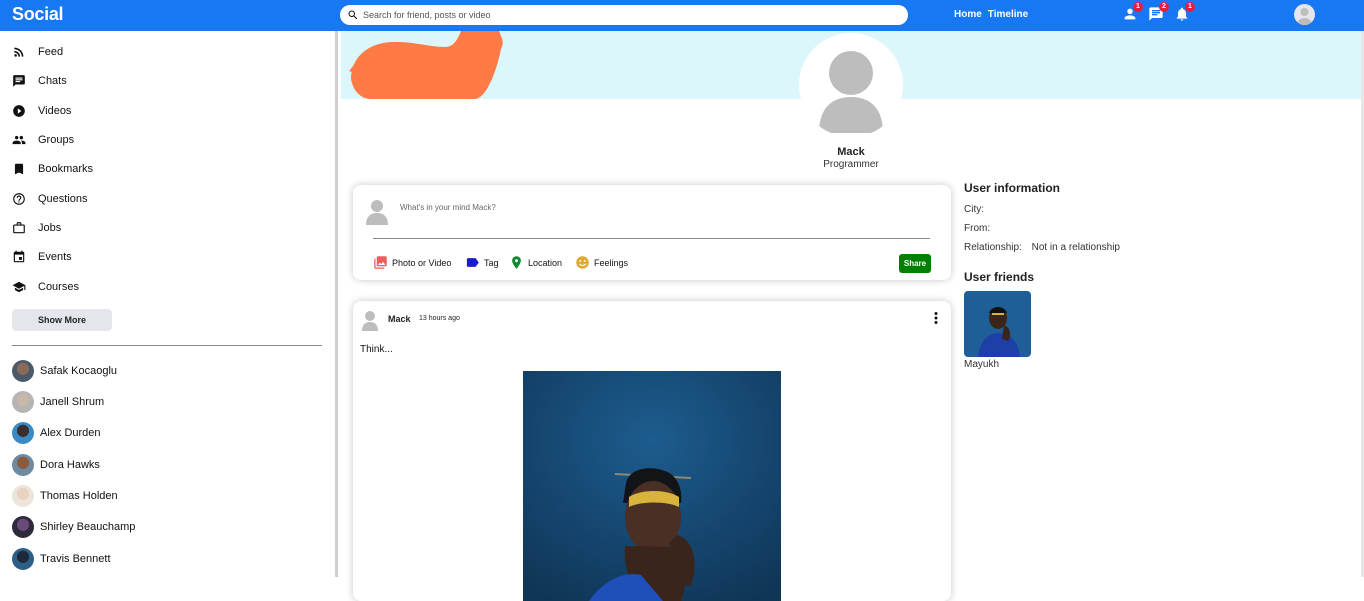  I want to click on sidebar-item-courses: Courses, so click(45, 287).